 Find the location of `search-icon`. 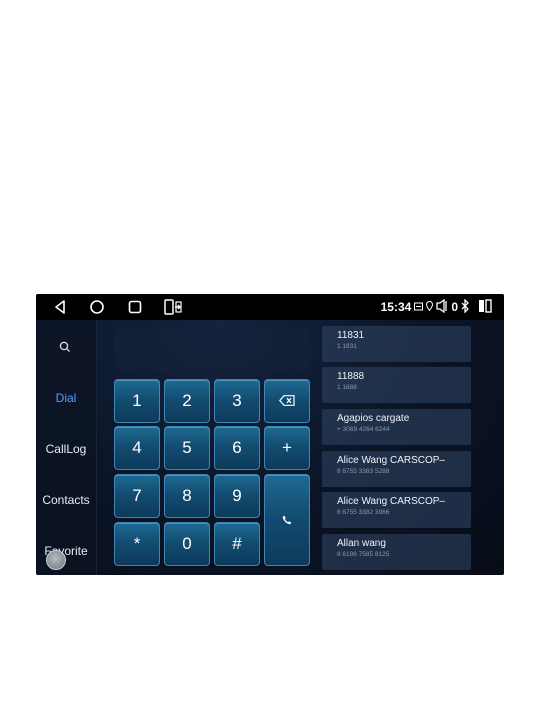

search-icon is located at coordinates (65, 349).